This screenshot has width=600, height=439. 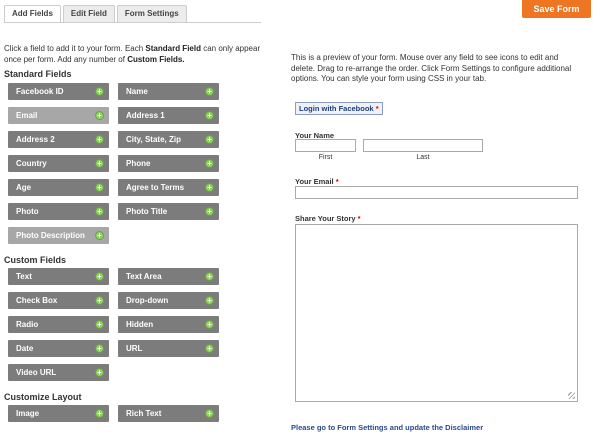 What do you see at coordinates (38, 74) in the screenshot?
I see `standard-fields-heading: Standard Fields` at bounding box center [38, 74].